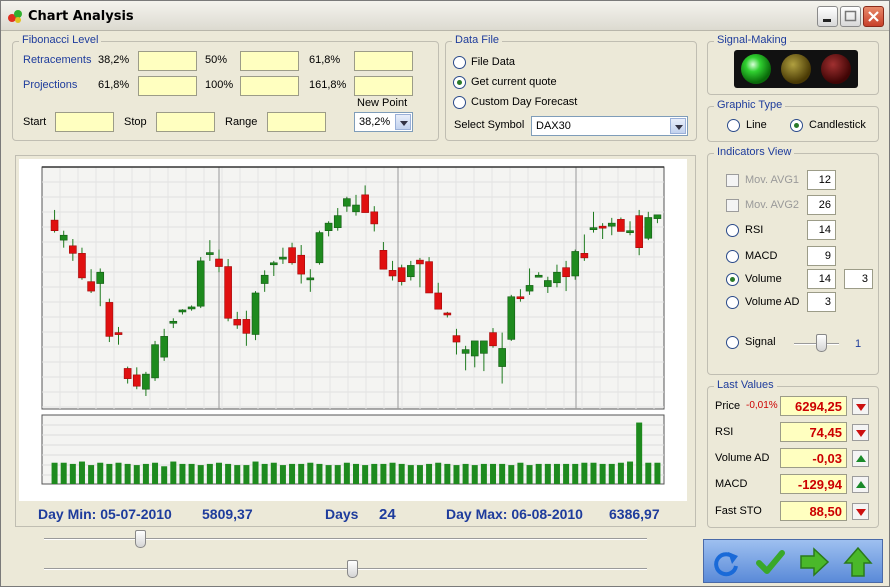  What do you see at coordinates (770, 562) in the screenshot?
I see `check-icon` at bounding box center [770, 562].